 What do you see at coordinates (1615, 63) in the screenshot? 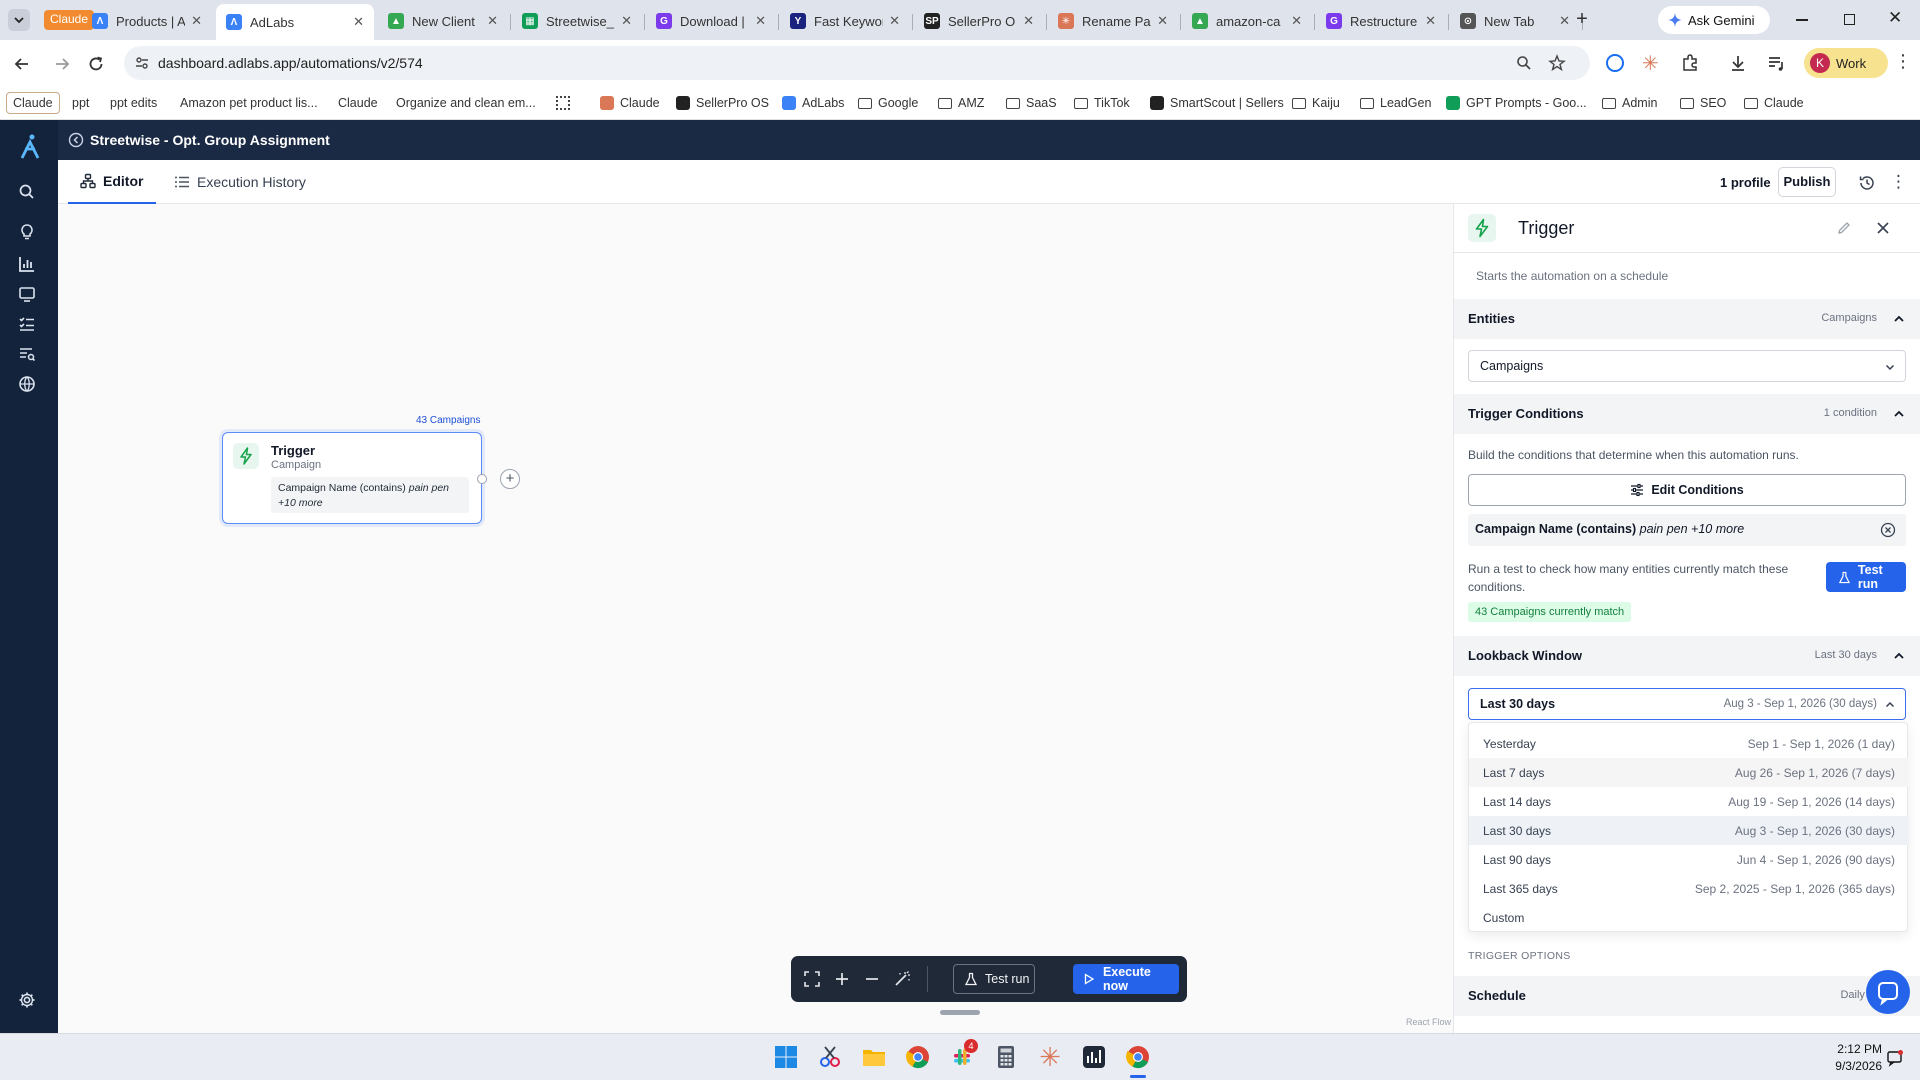
I see `extension-1password-icon` at bounding box center [1615, 63].